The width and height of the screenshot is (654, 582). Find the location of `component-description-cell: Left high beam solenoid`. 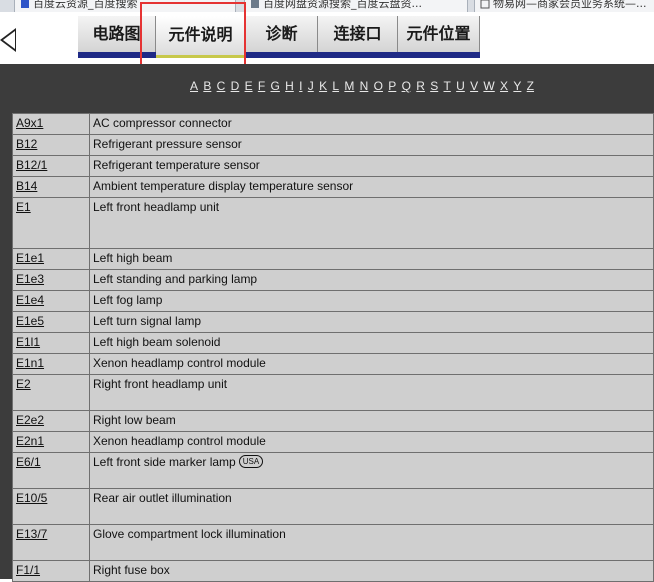

component-description-cell: Left high beam solenoid is located at coordinates (371, 343).